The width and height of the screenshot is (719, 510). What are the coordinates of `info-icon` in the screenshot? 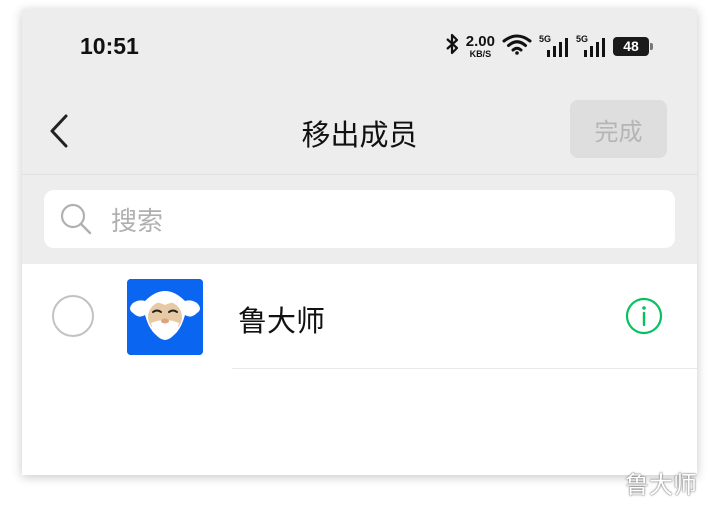 It's located at (644, 316).